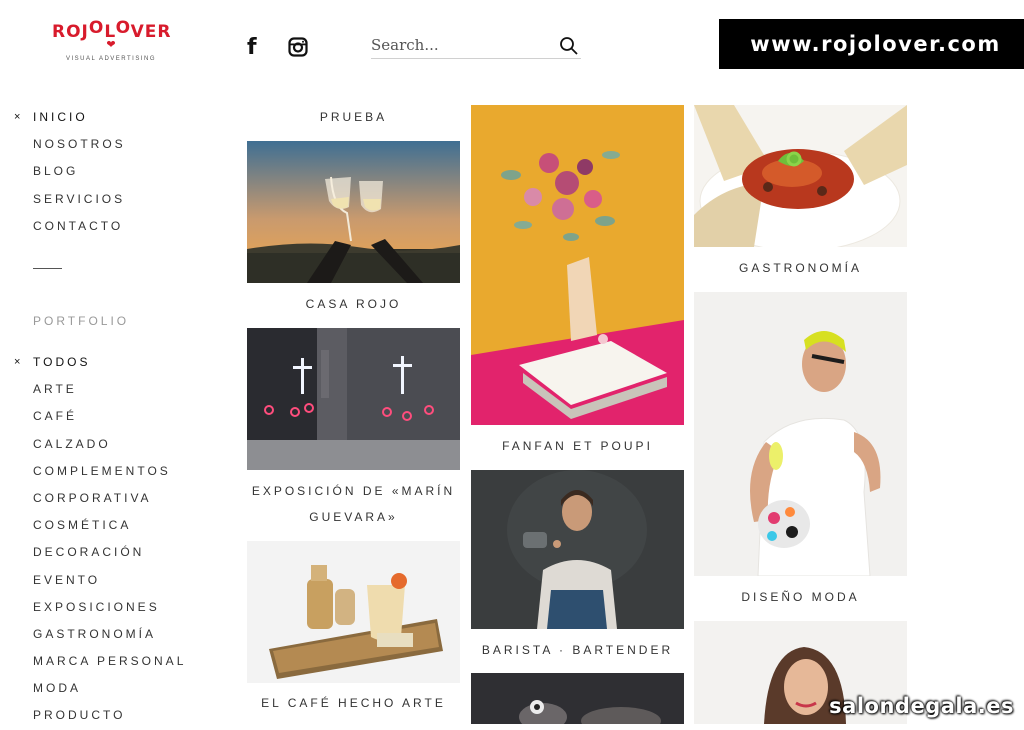 This screenshot has width=1024, height=730. Describe the element at coordinates (871, 44) in the screenshot. I see `website-banner: www.rojolover.com` at that location.